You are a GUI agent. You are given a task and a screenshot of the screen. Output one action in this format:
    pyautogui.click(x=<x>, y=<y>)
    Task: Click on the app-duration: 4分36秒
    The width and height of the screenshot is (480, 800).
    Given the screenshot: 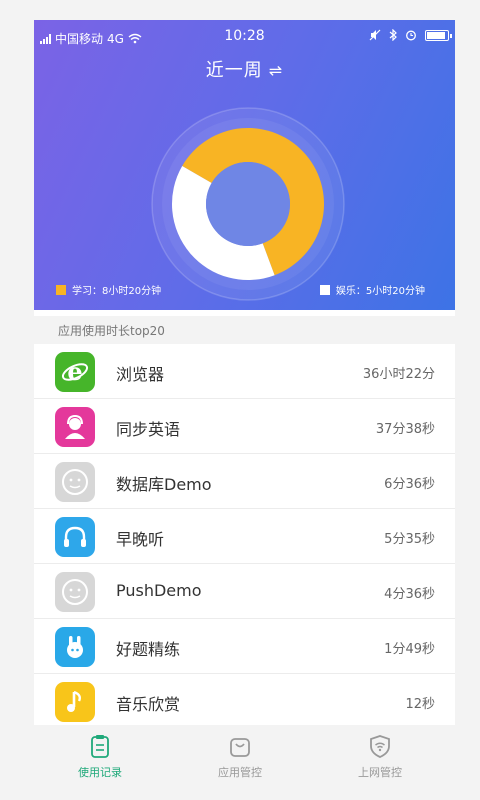 What is the action you would take?
    pyautogui.click(x=409, y=594)
    